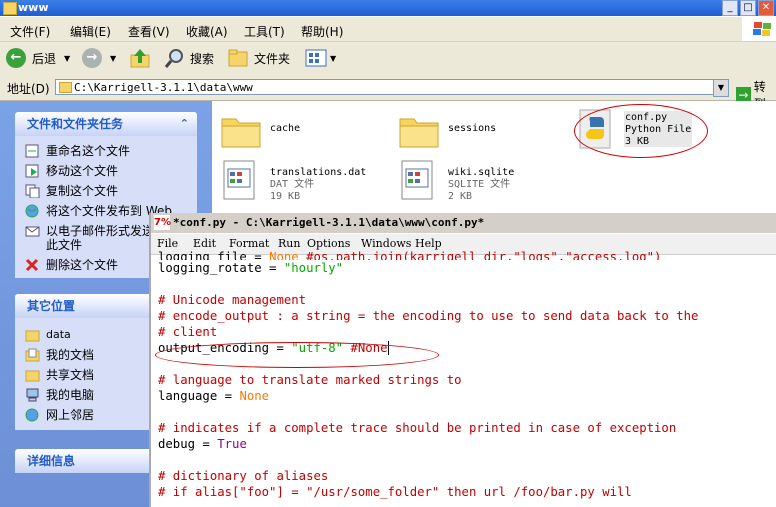 This screenshot has height=507, width=776. What do you see at coordinates (58, 334) in the screenshot?
I see `place-label: data` at bounding box center [58, 334].